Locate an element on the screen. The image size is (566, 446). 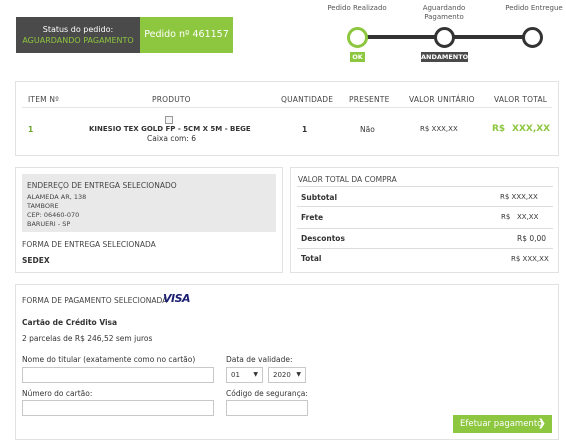
address-line-1: ALAMEDA AR, 138 is located at coordinates (57, 197).